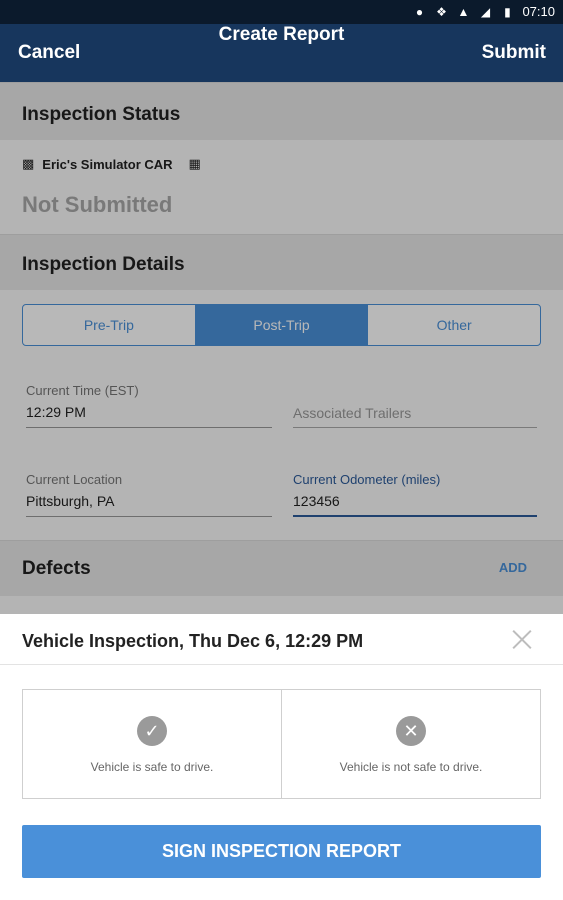  Describe the element at coordinates (281, 851) in the screenshot. I see `sign-inspection-report-button: SIGN INSPECTION REPORT` at that location.